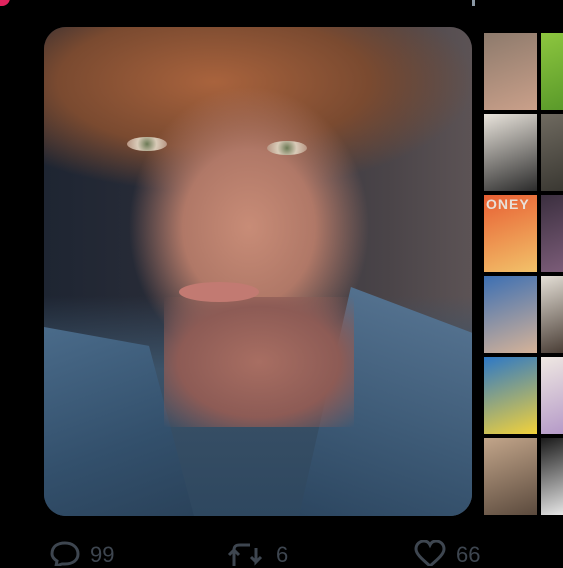  Describe the element at coordinates (473, 3) in the screenshot. I see `separator-mark` at that location.